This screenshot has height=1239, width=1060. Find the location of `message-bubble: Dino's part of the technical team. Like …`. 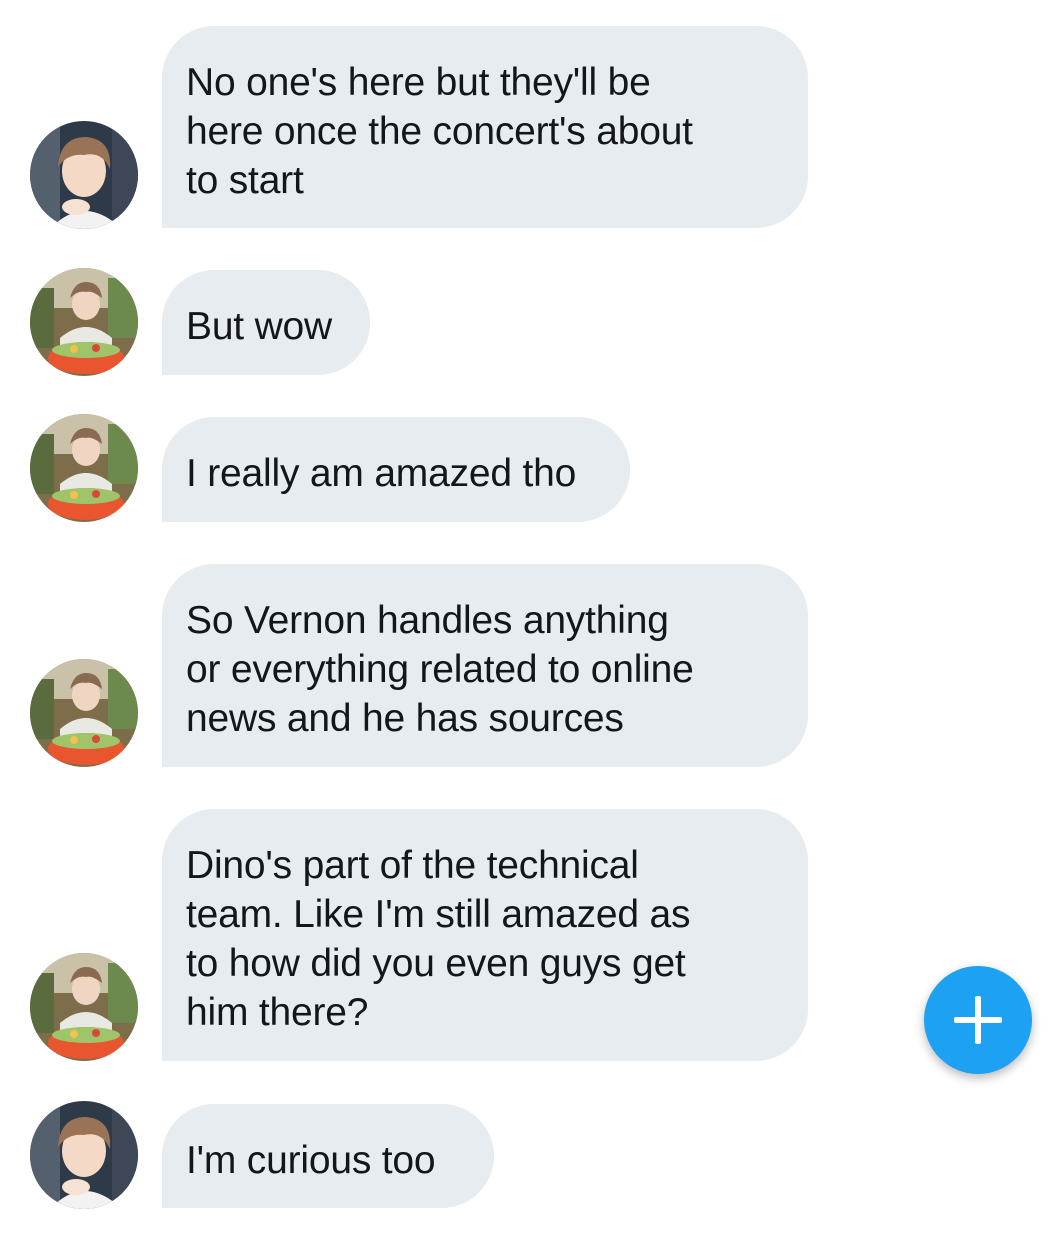

message-bubble: Dino's part of the technical team. Like … is located at coordinates (485, 935).